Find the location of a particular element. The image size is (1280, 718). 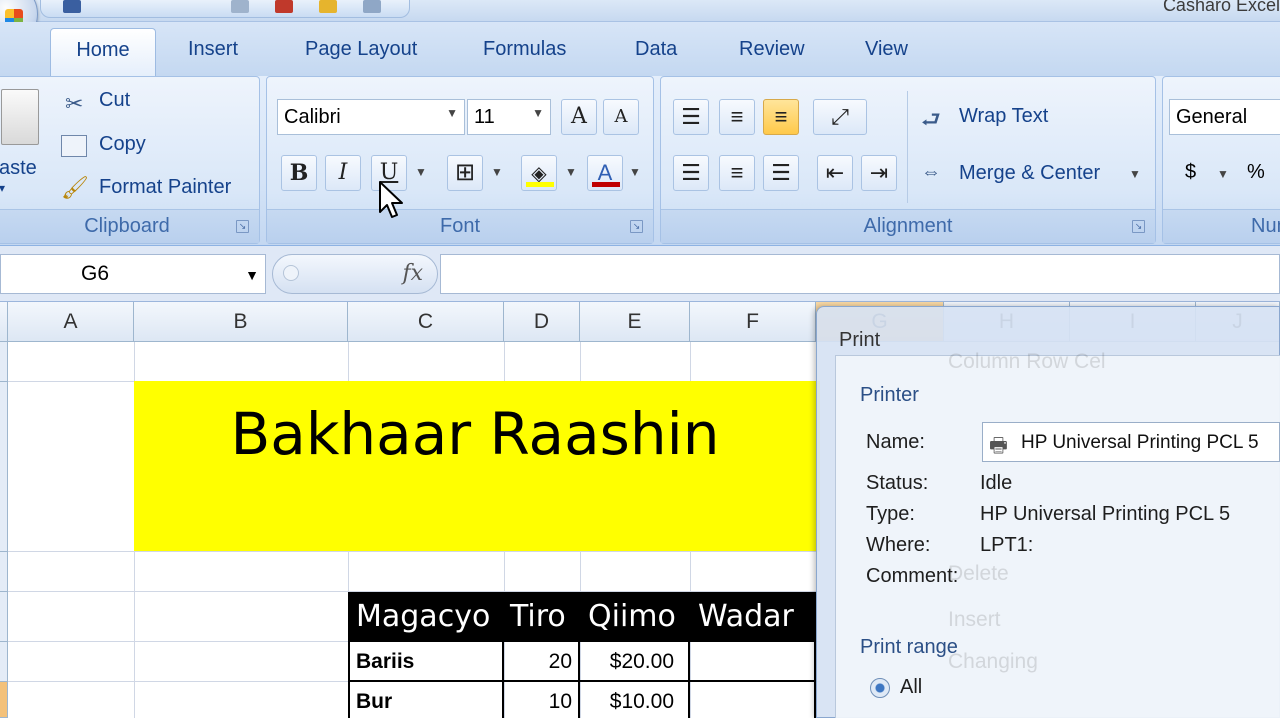

orientation-button: ⤢ is located at coordinates (840, 117).